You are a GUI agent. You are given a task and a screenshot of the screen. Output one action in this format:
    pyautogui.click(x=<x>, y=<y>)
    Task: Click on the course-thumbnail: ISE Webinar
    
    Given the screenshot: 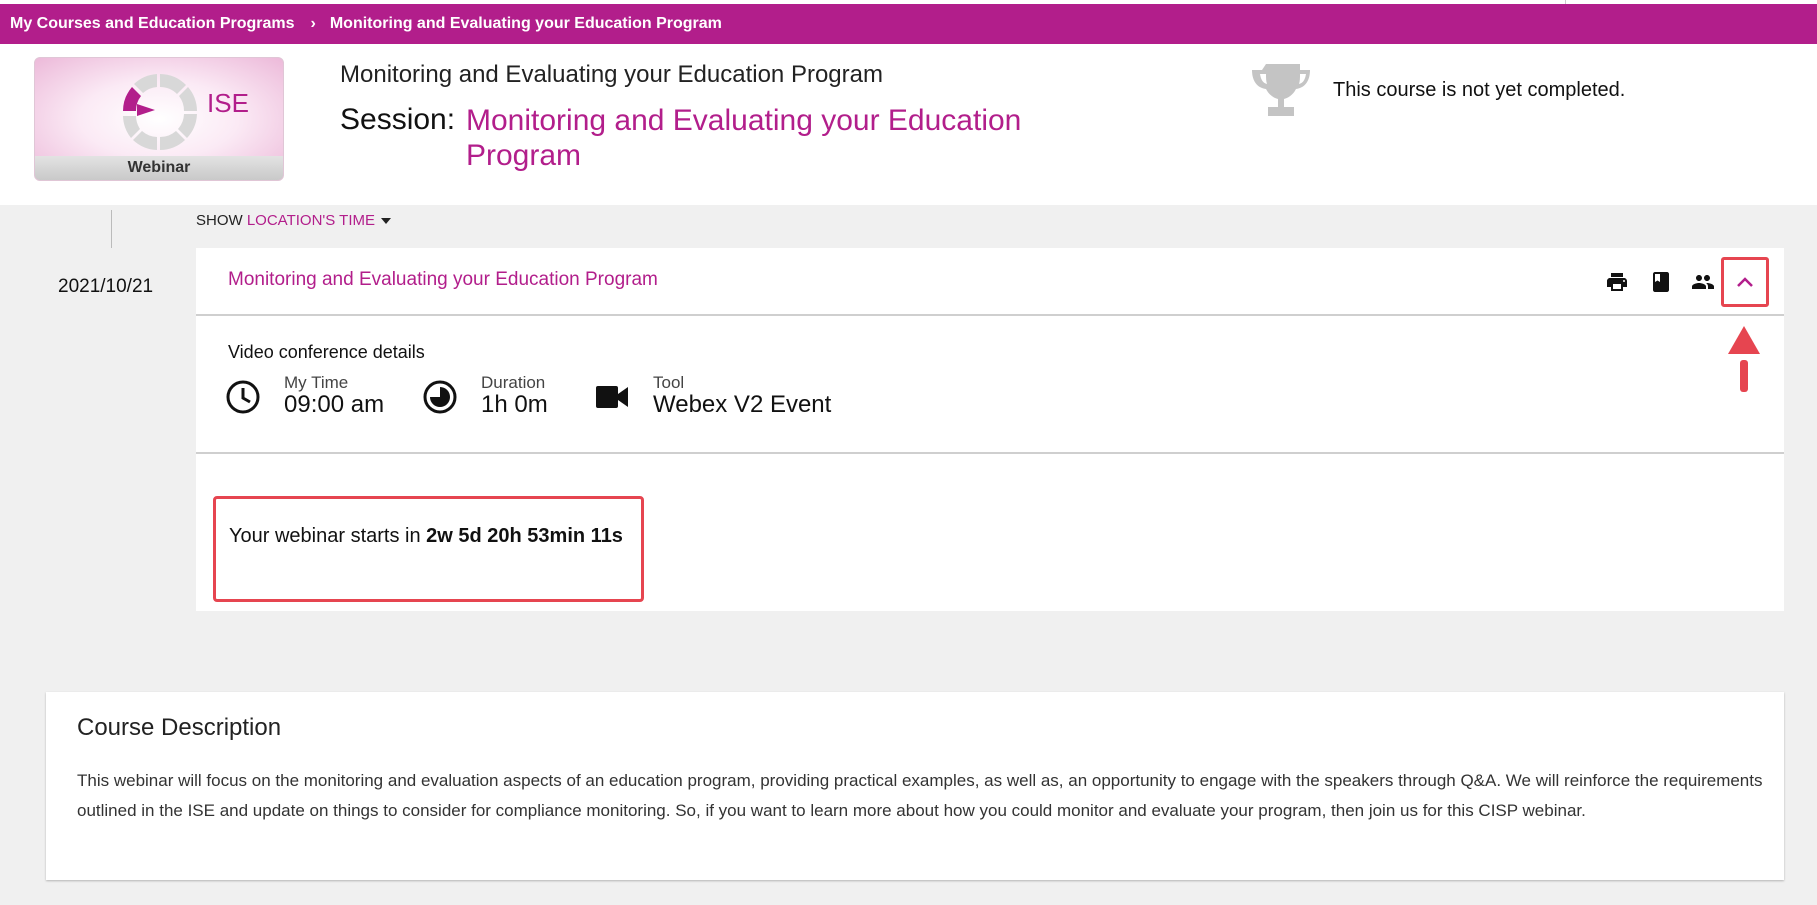 What is the action you would take?
    pyautogui.click(x=159, y=119)
    